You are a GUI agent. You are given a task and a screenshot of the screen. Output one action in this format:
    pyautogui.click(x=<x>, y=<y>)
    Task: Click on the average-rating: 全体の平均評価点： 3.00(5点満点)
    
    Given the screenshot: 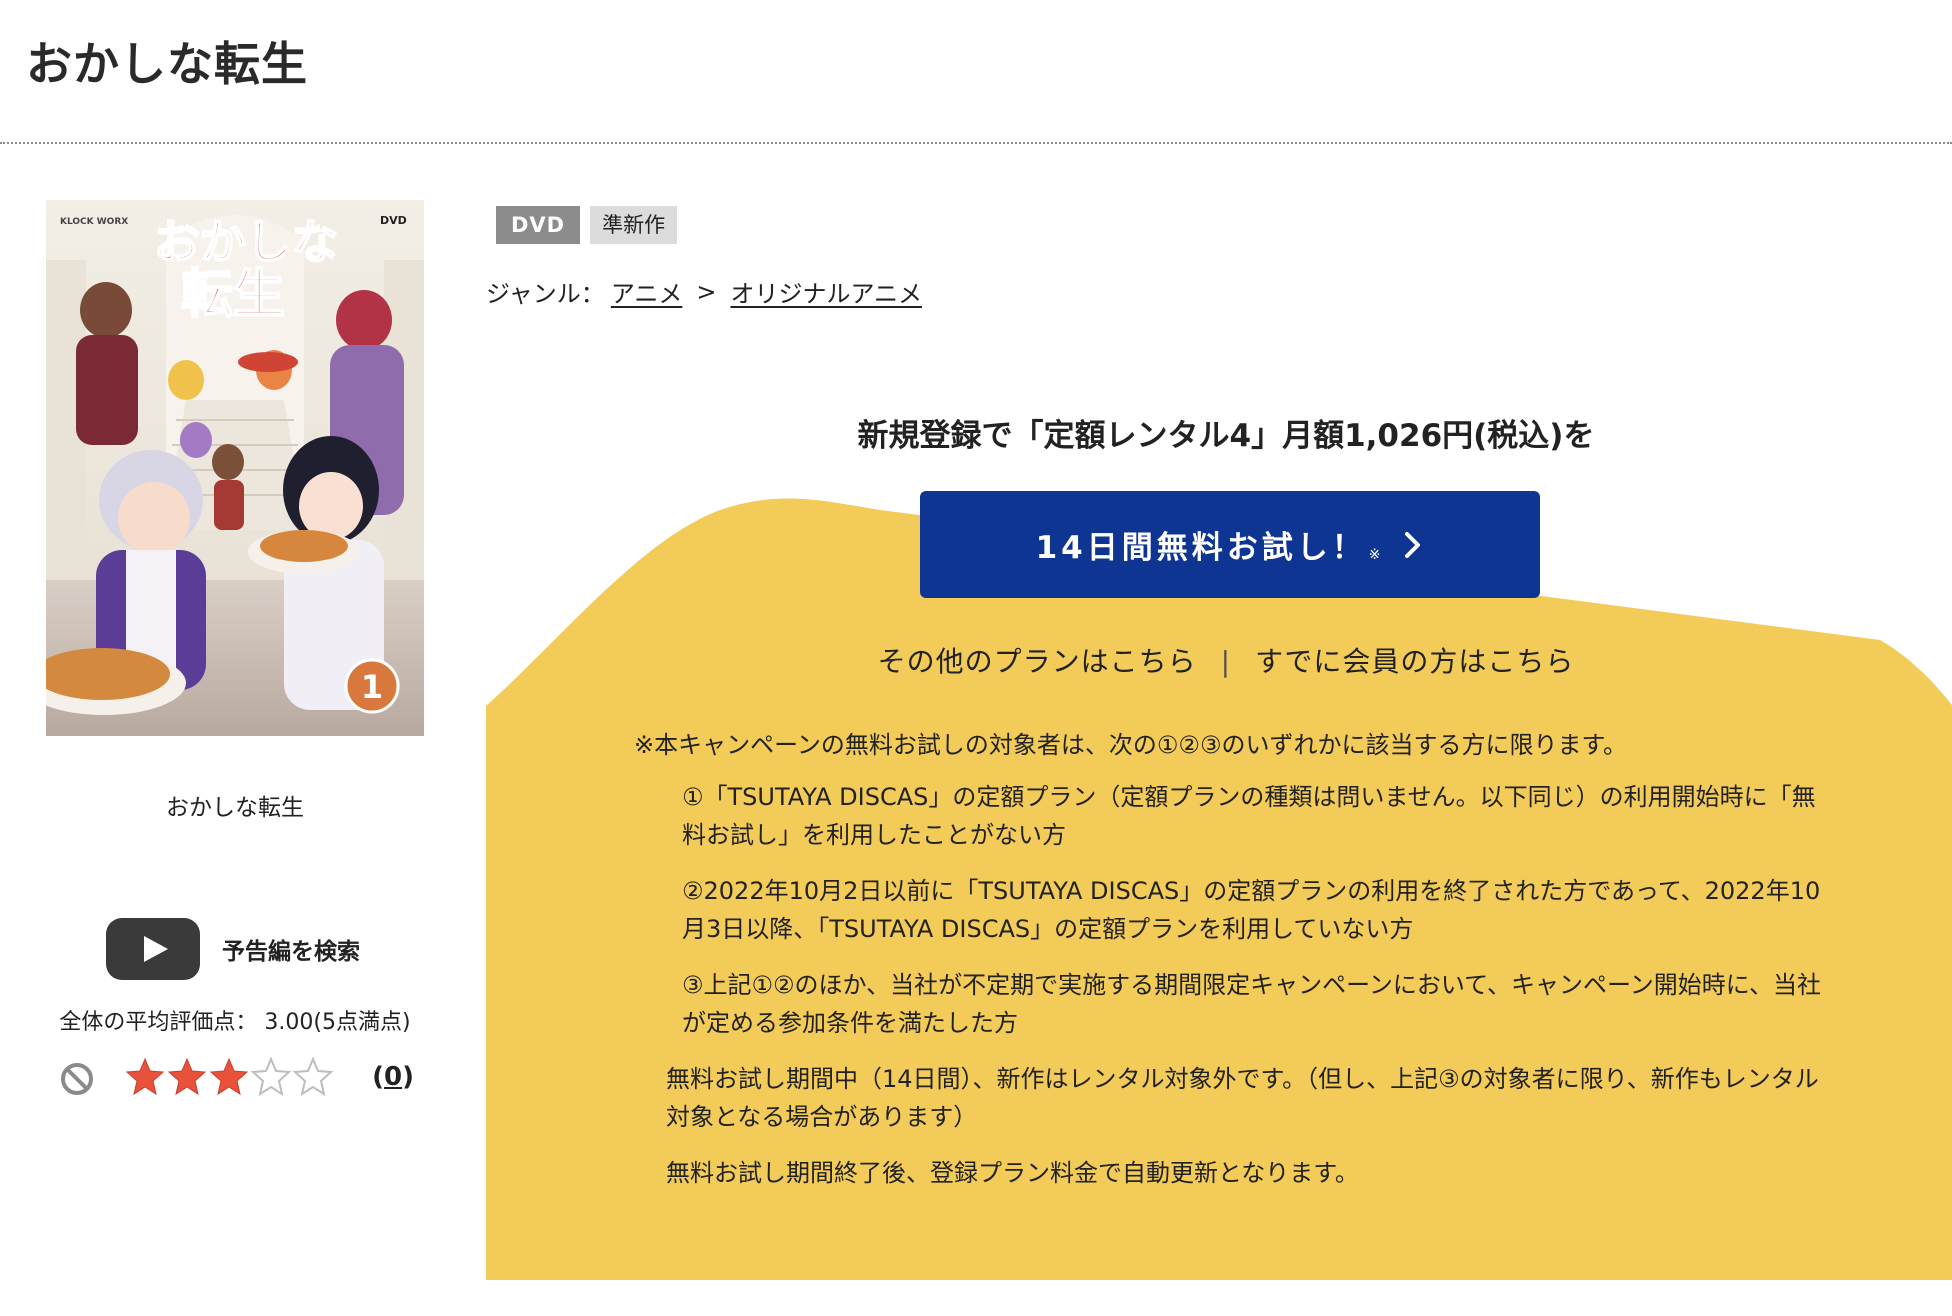 What is the action you would take?
    pyautogui.click(x=235, y=1022)
    